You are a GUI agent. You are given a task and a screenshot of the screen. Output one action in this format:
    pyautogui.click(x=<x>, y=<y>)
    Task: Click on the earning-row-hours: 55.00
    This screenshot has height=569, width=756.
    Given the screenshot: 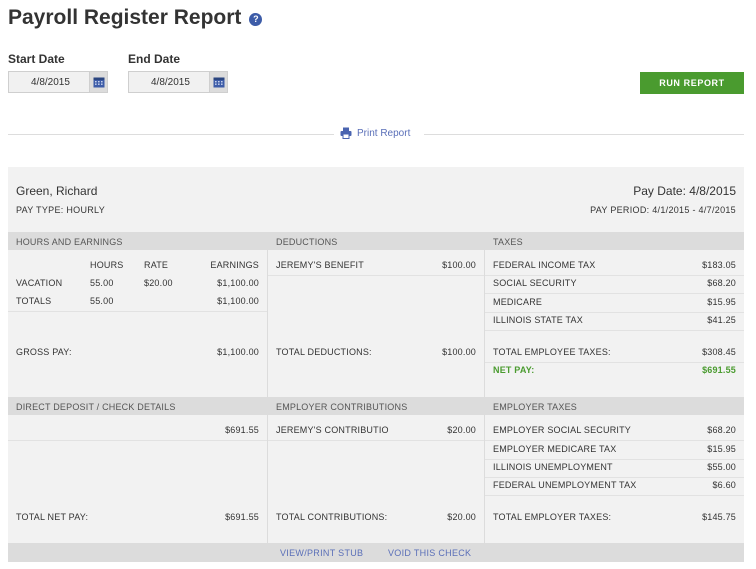 What is the action you would take?
    pyautogui.click(x=102, y=283)
    